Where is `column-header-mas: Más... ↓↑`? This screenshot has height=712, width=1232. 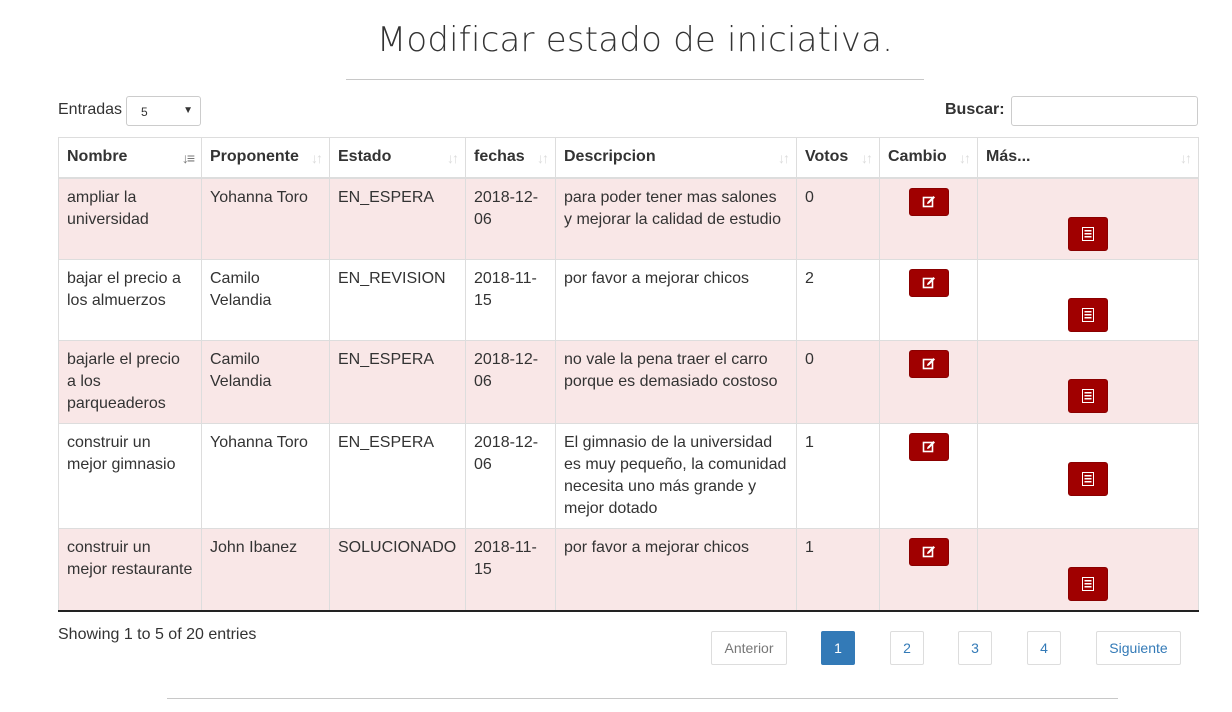 column-header-mas: Más... ↓↑ is located at coordinates (1088, 158).